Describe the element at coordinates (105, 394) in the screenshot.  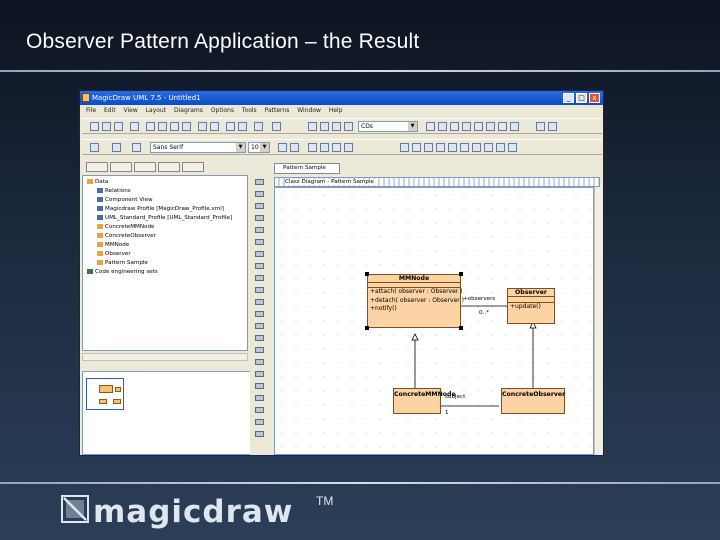
I see `overview-viewport` at that location.